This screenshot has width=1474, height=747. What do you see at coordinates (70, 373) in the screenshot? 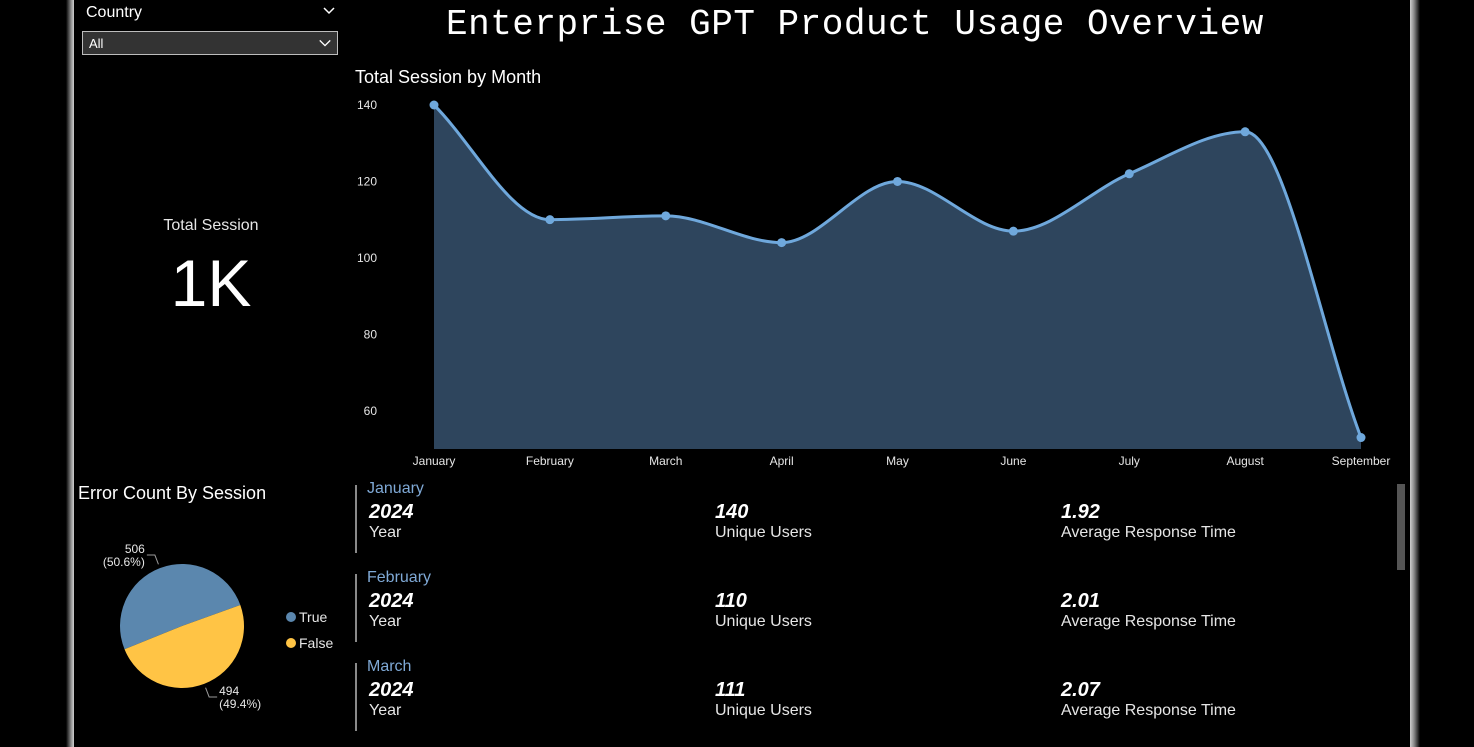
I see `left-border` at bounding box center [70, 373].